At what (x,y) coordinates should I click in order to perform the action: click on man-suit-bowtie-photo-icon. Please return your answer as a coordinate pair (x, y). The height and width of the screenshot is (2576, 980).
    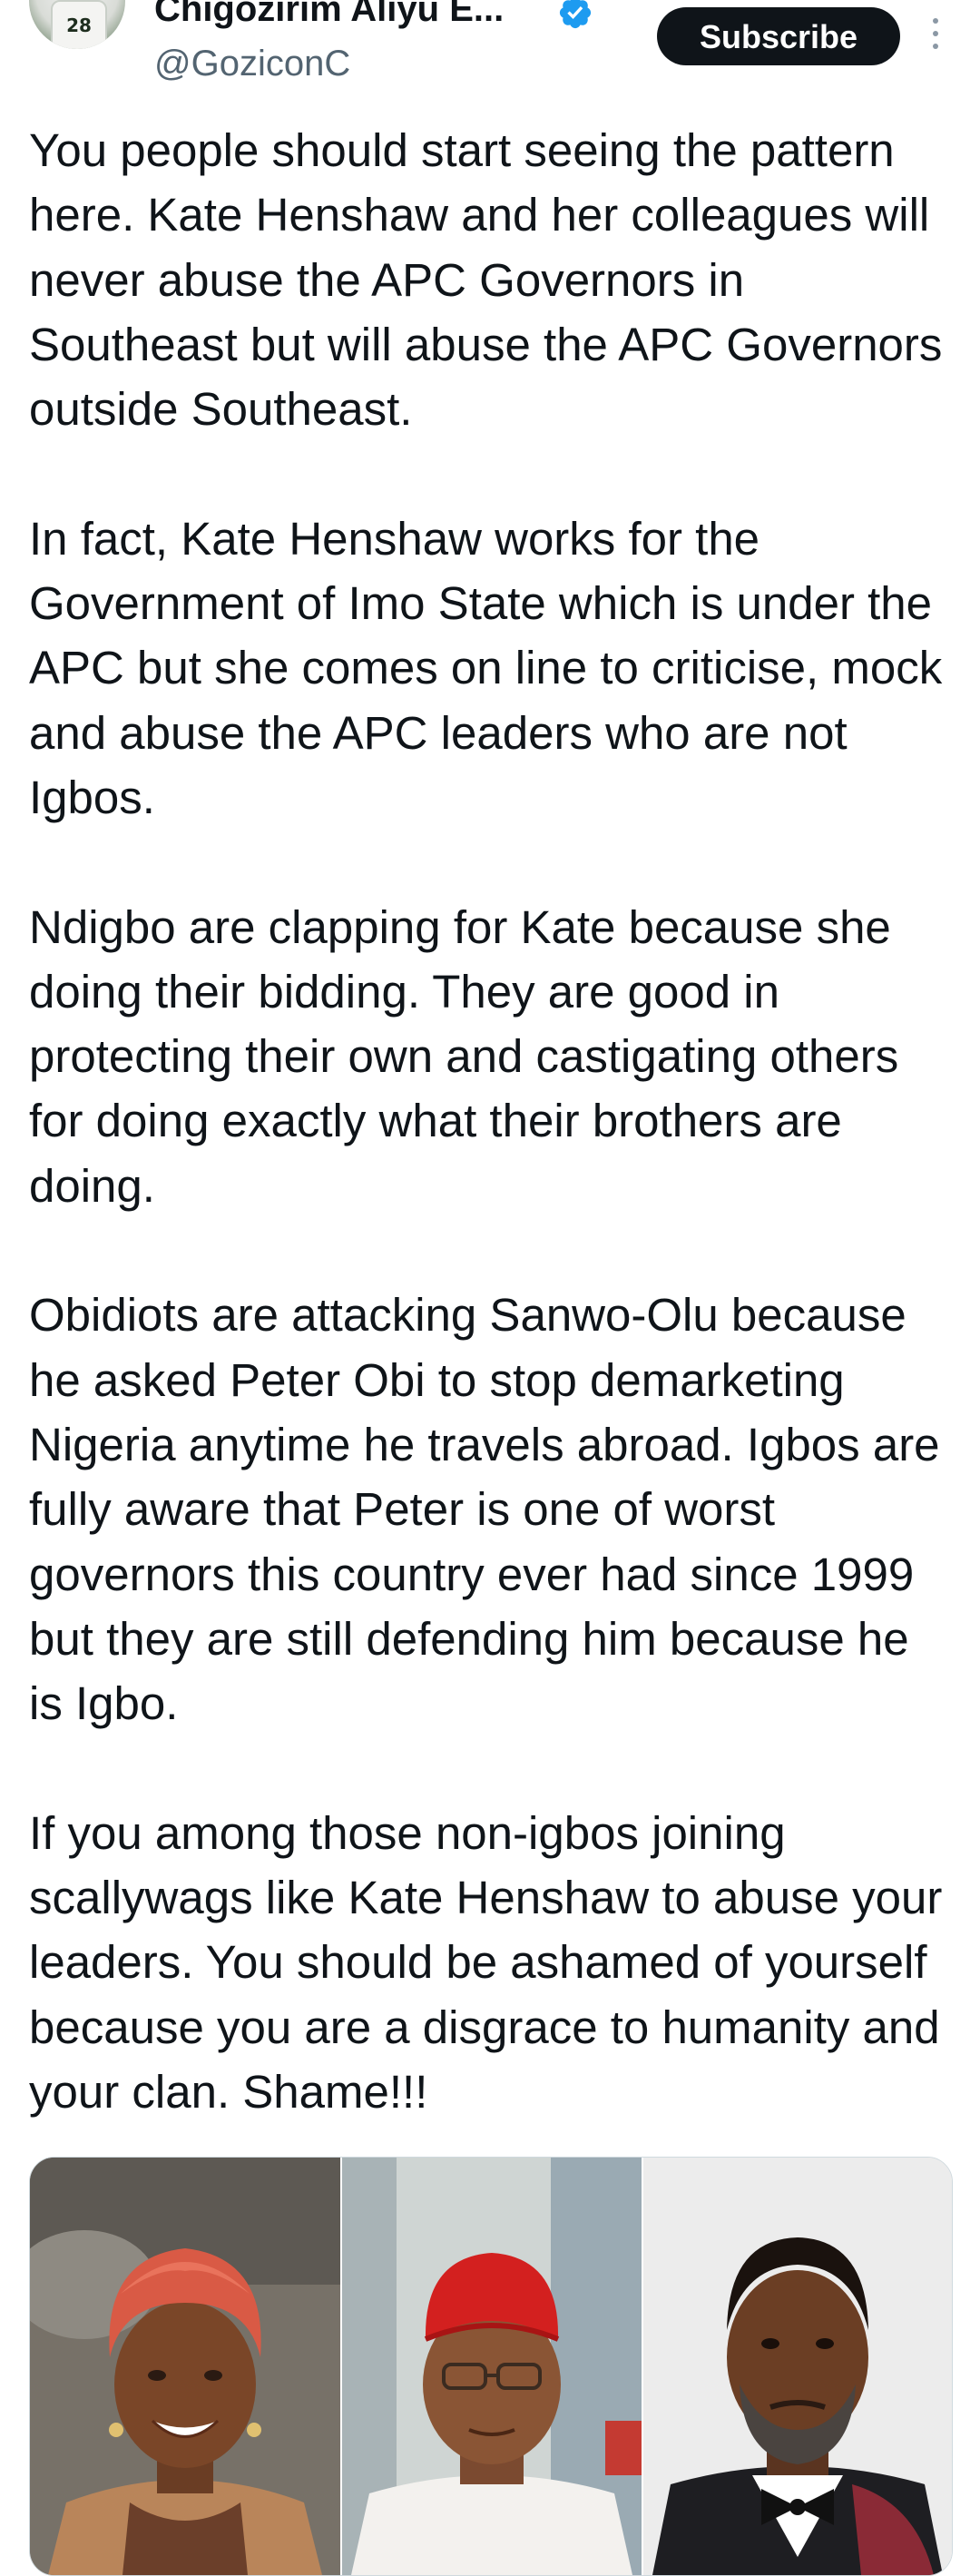
    Looking at the image, I should click on (797, 2366).